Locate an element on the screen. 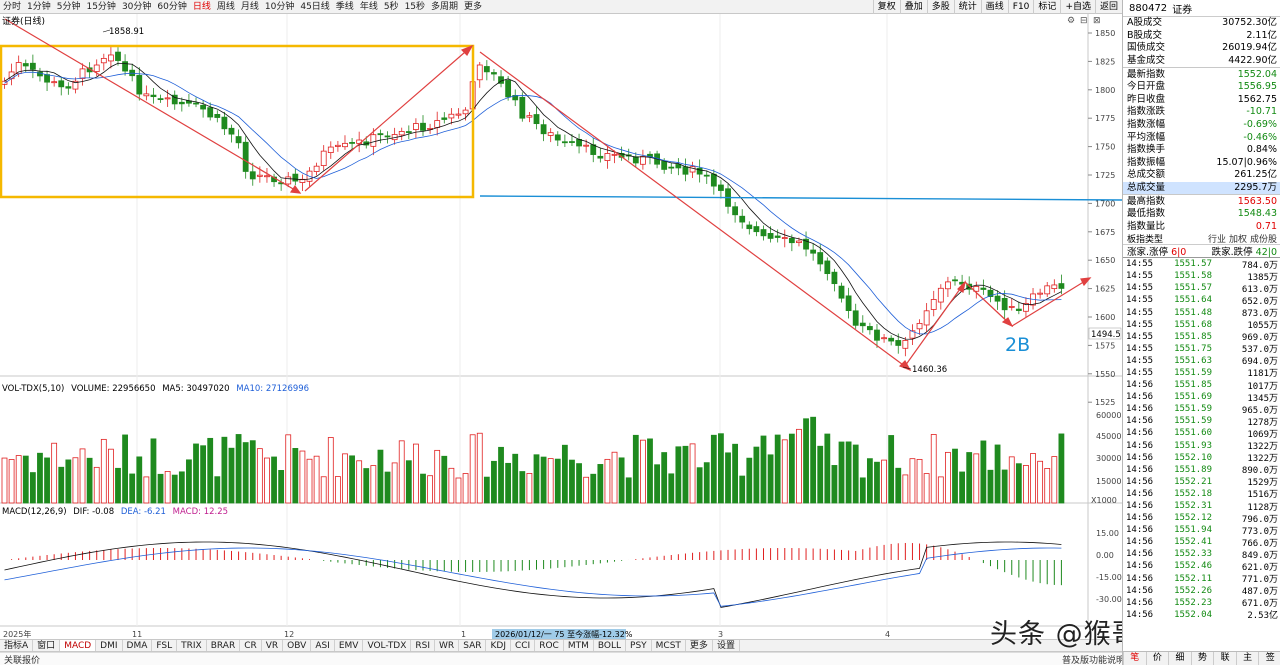  volume-tick: 30000 is located at coordinates (1108, 458).